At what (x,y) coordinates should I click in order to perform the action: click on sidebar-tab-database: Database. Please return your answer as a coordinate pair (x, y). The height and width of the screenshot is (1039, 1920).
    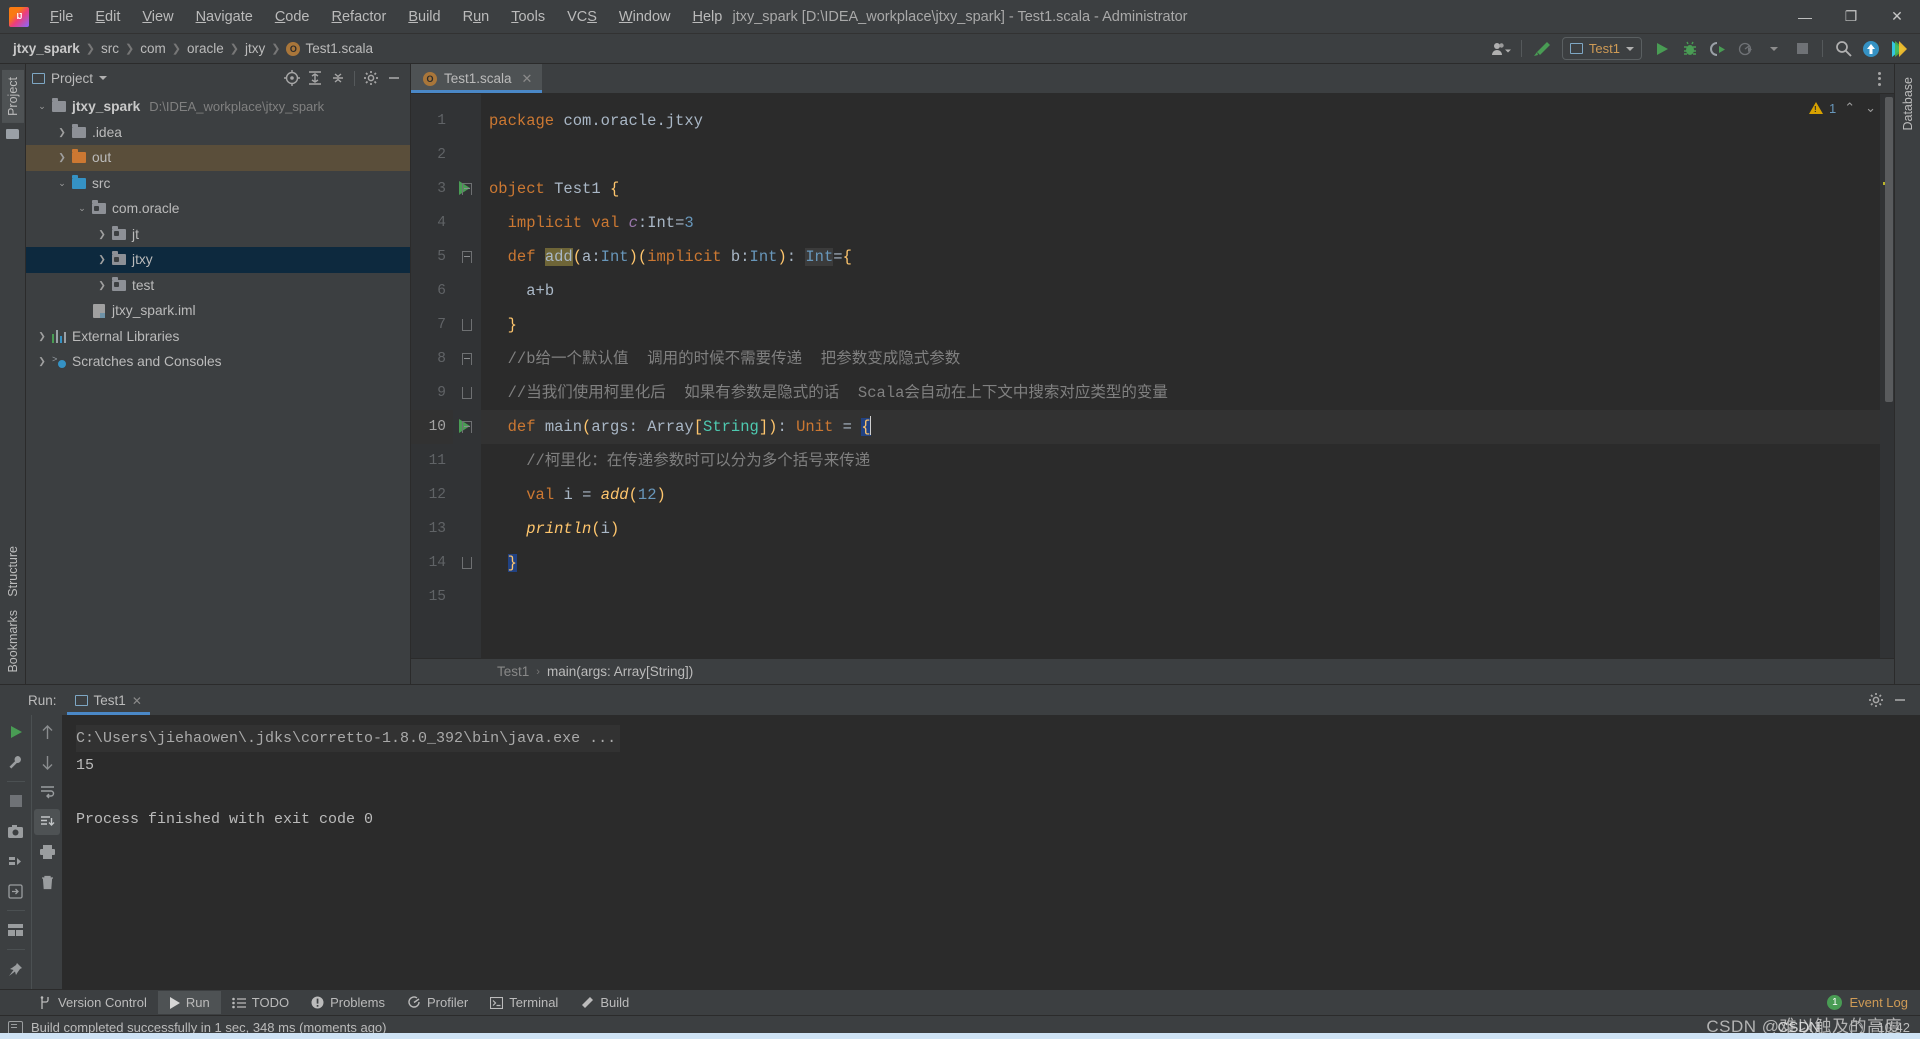
    Looking at the image, I should click on (1908, 104).